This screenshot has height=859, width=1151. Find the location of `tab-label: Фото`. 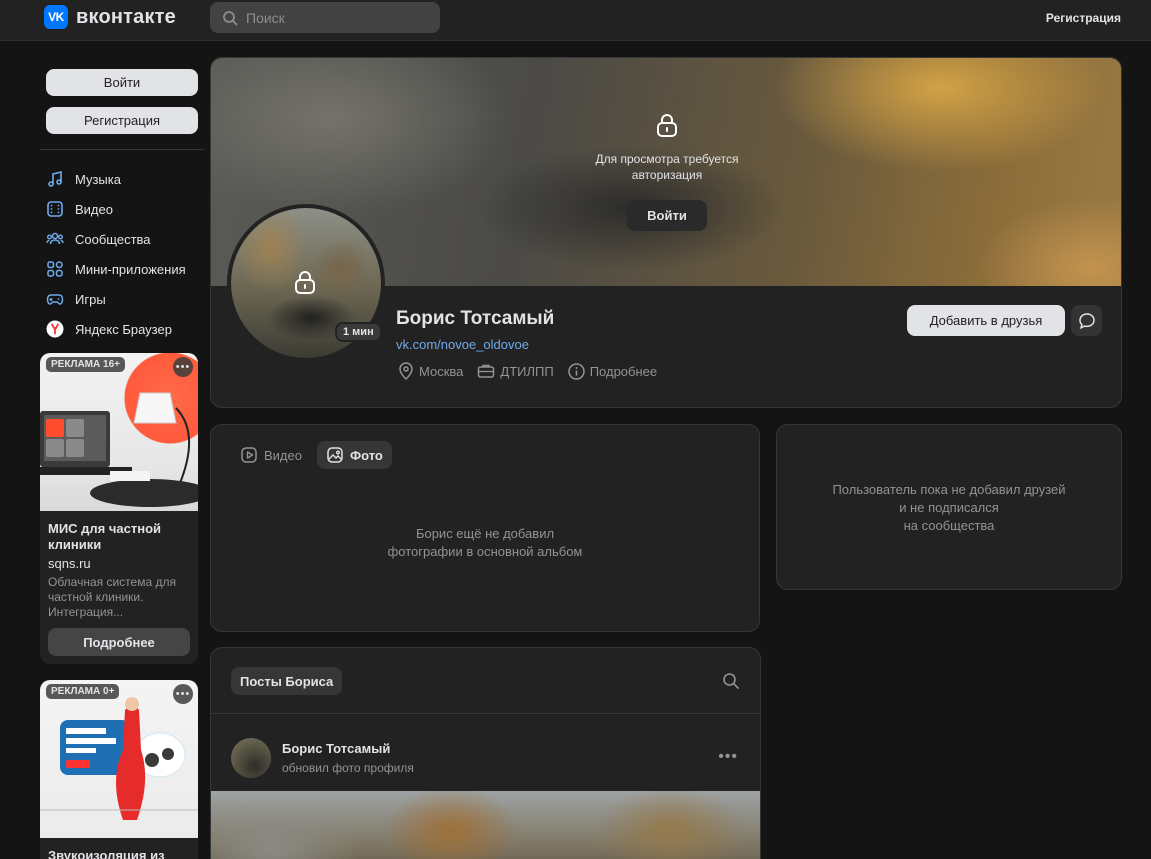

tab-label: Фото is located at coordinates (366, 455).